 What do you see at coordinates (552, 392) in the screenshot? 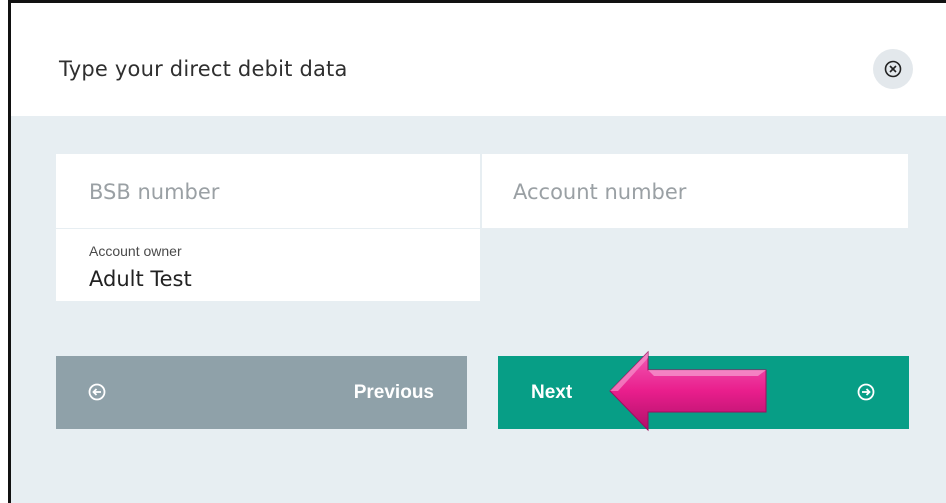
I see `next-label: Next` at bounding box center [552, 392].